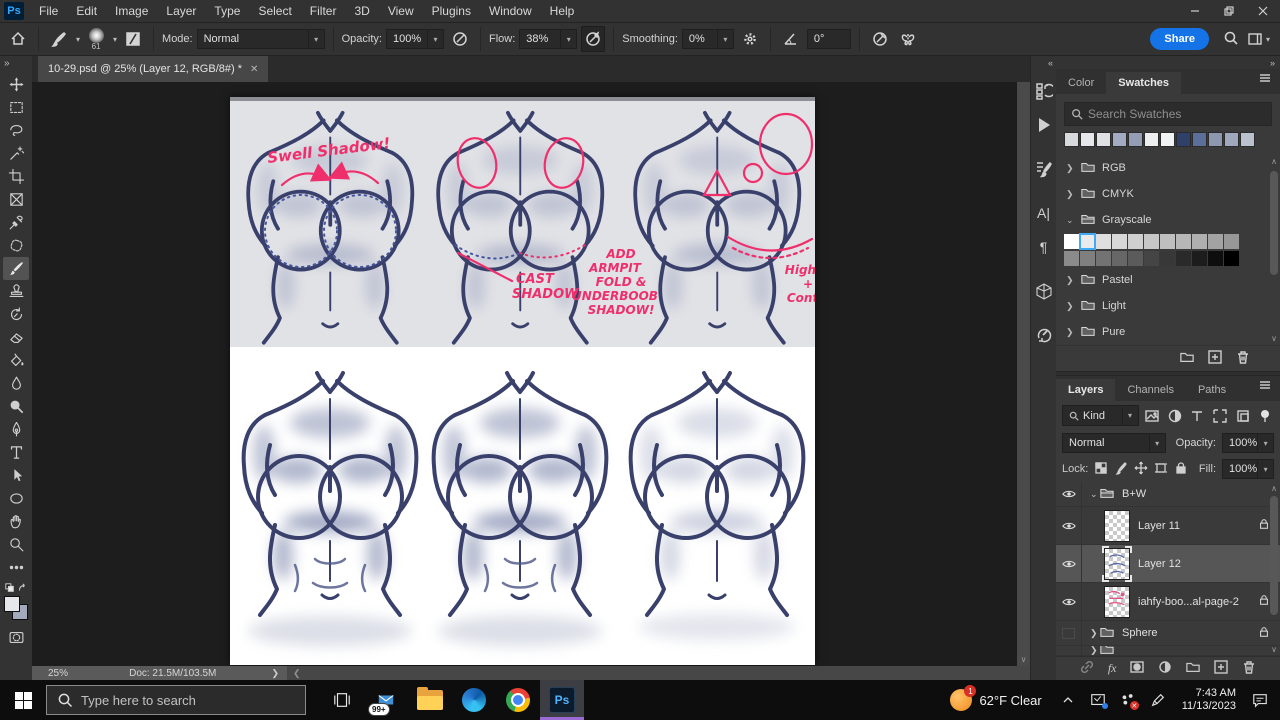 The height and width of the screenshot is (720, 1280). What do you see at coordinates (1095, 633) in the screenshot?
I see `group-expand-chevron-icon: ❯` at bounding box center [1095, 633].